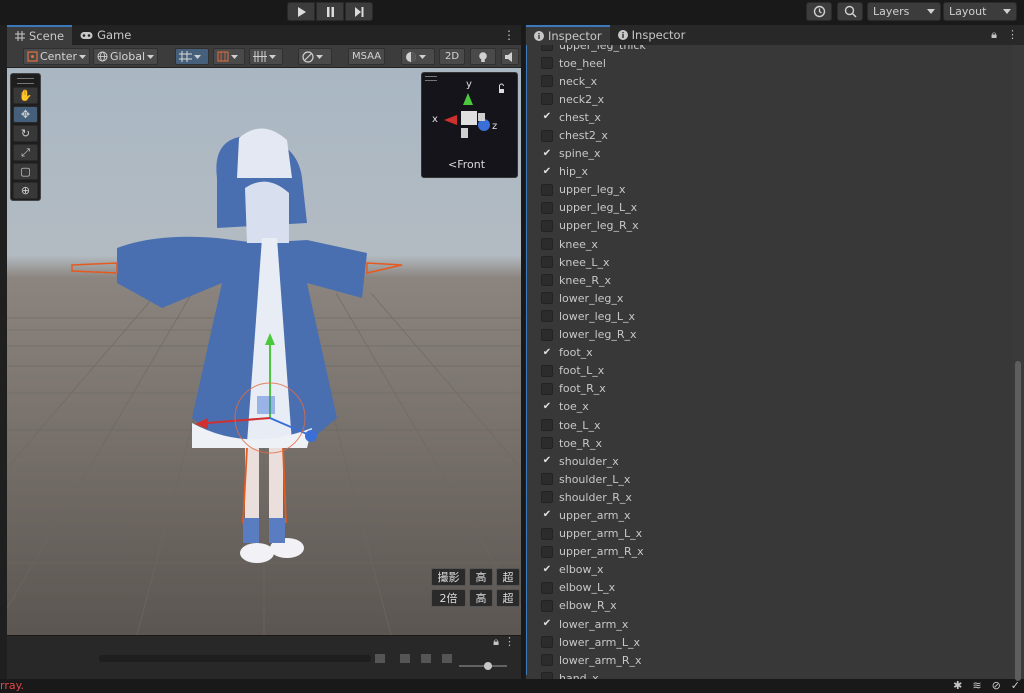 This screenshot has height=693, width=1024. Describe the element at coordinates (769, 479) in the screenshot. I see `list-item: shoulder_L_x` at that location.